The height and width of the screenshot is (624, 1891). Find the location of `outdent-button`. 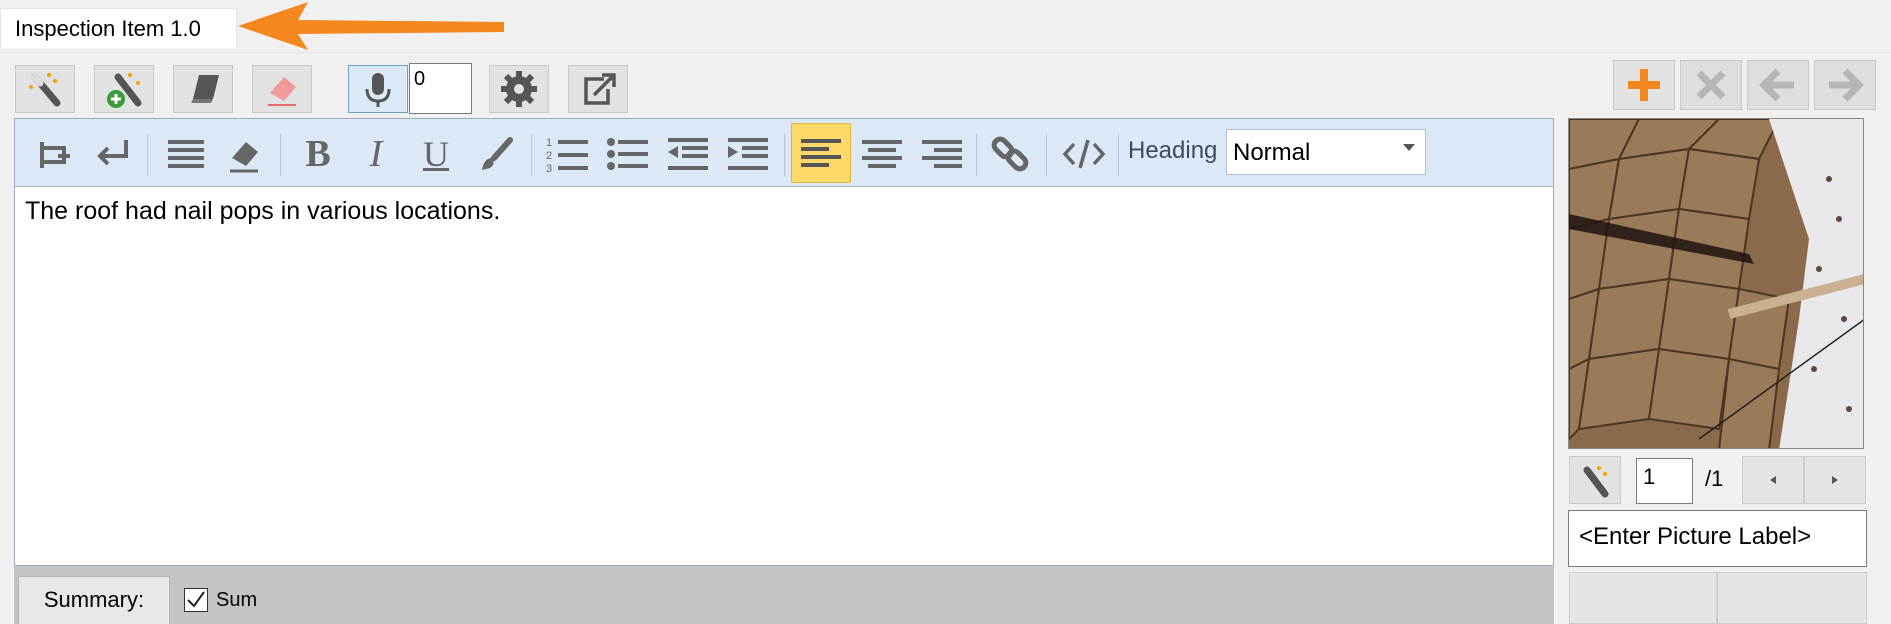

outdent-button is located at coordinates (688, 154).